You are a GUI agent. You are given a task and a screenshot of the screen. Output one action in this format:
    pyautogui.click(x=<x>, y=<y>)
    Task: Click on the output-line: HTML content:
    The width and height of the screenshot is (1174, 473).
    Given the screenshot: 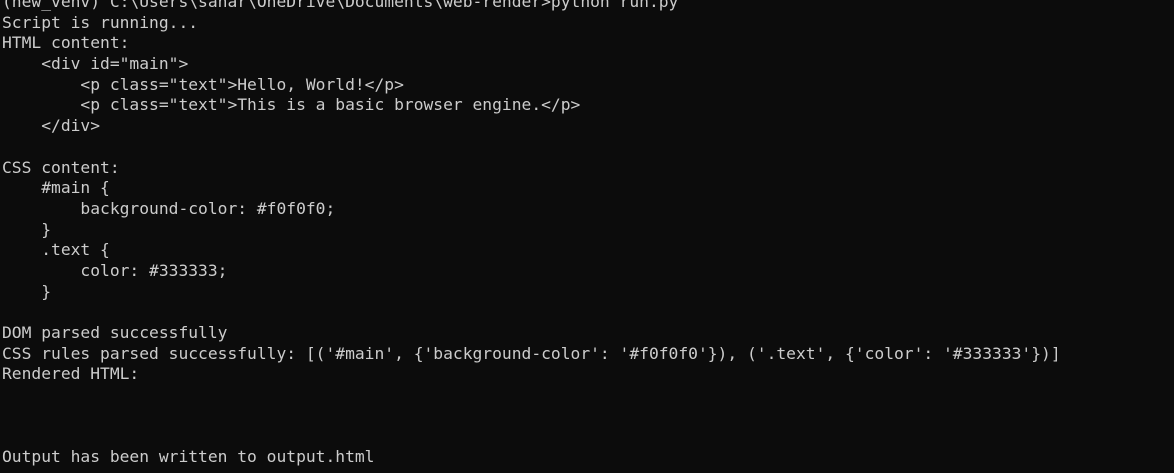 What is the action you would take?
    pyautogui.click(x=66, y=43)
    